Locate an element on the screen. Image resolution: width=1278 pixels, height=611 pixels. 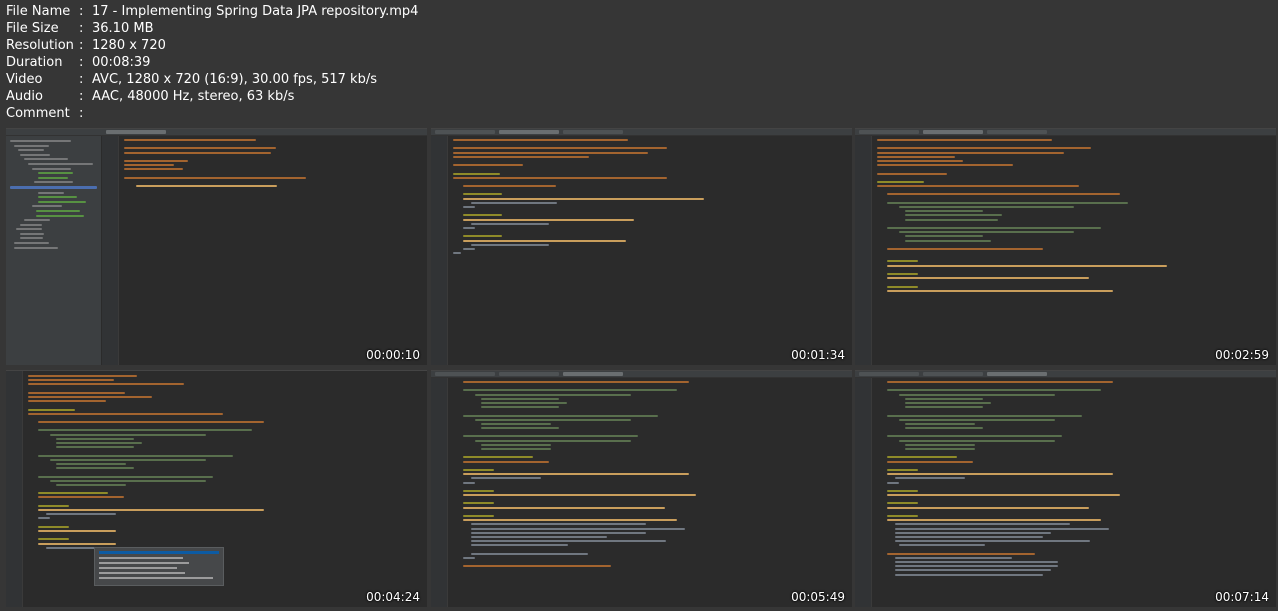
thumbnail-timestamp: 00:05:49 is located at coordinates (818, 597).